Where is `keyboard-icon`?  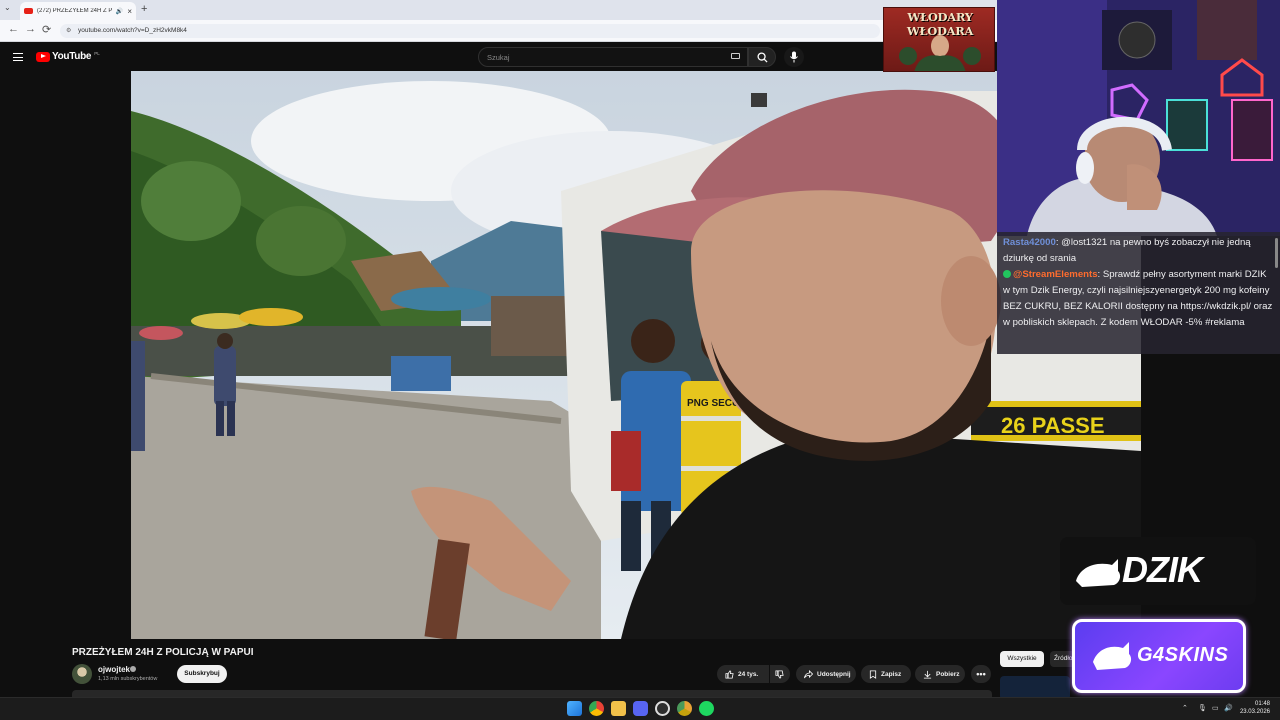
keyboard-icon is located at coordinates (735, 56).